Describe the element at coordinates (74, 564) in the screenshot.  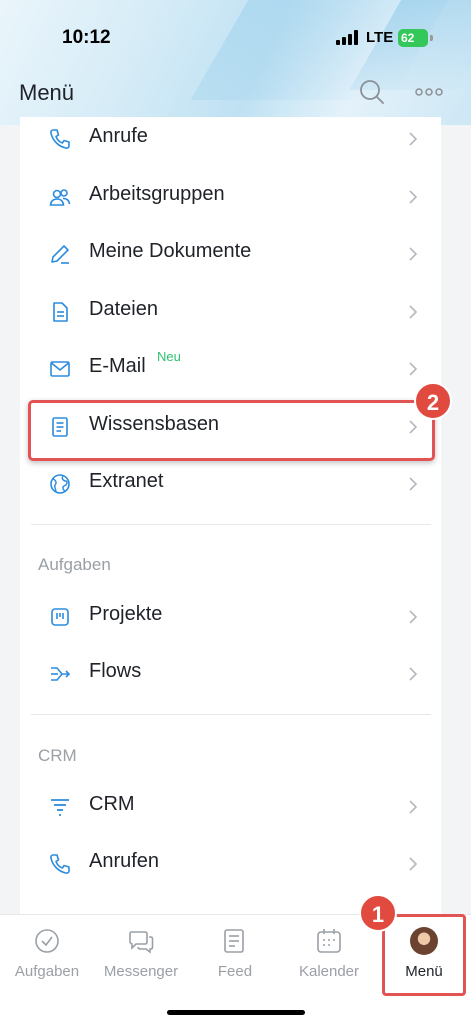
I see `section-title-aufgaben: Aufgaben` at that location.